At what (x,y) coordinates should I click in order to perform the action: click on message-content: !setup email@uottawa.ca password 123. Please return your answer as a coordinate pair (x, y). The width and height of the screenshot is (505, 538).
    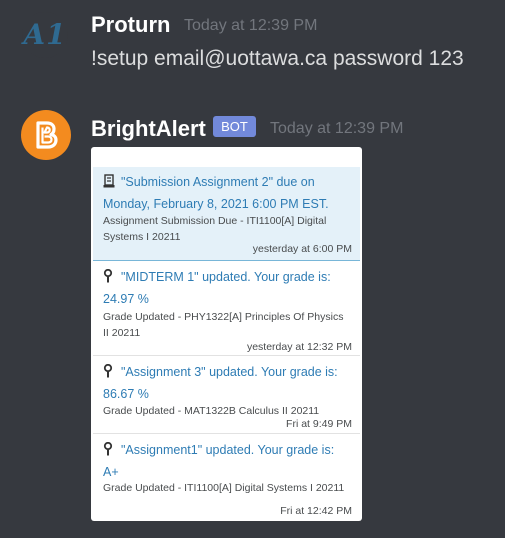
    Looking at the image, I should click on (277, 58).